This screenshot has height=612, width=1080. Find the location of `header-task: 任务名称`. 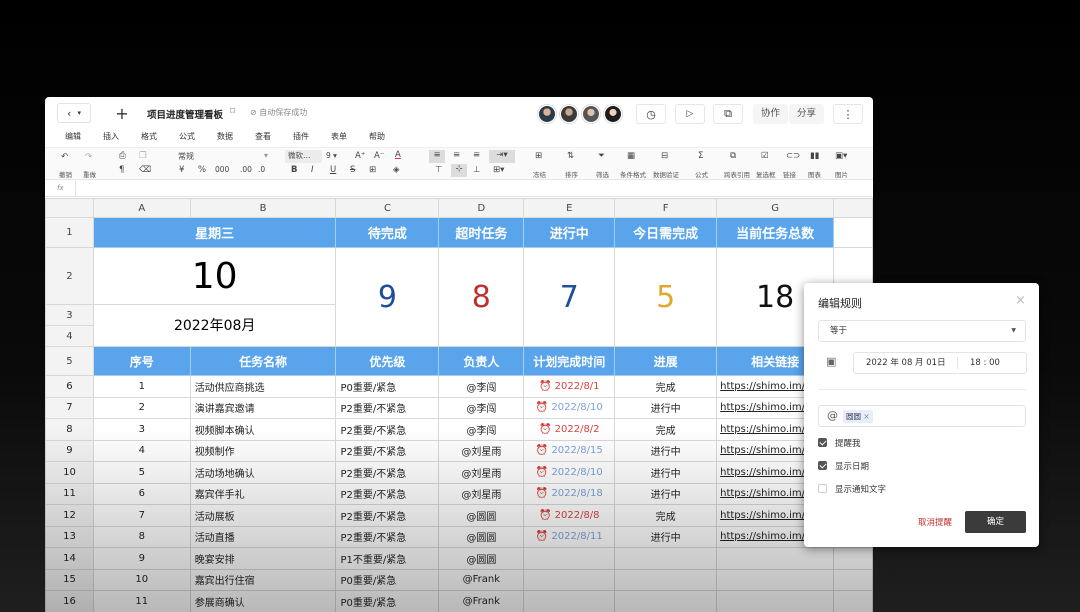

header-task: 任务名称 is located at coordinates (263, 361).